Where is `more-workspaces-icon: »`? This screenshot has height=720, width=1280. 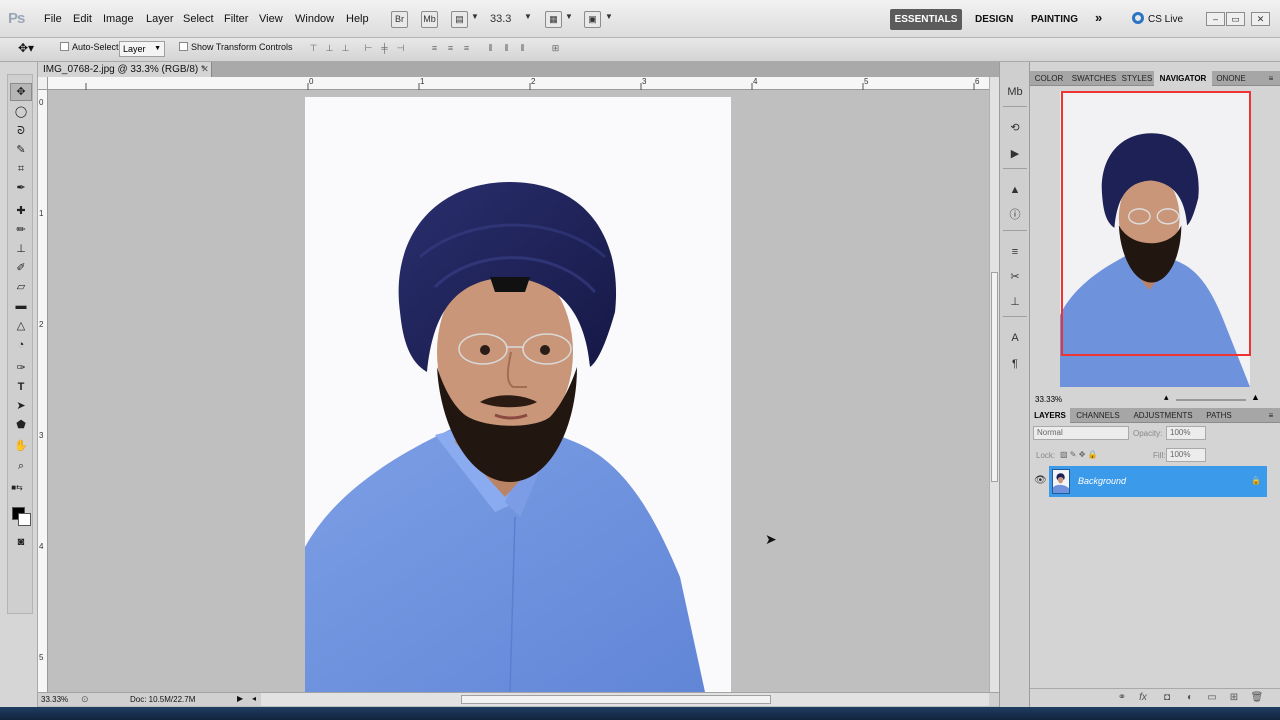 more-workspaces-icon: » is located at coordinates (1098, 17).